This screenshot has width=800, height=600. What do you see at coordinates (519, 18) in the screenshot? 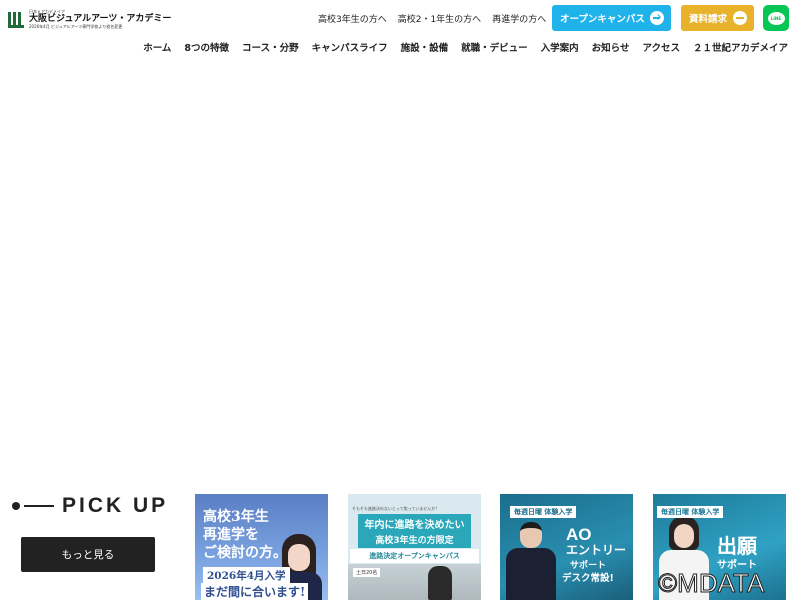
I see `top-link-reentry: 再進学の方へ` at bounding box center [519, 18].